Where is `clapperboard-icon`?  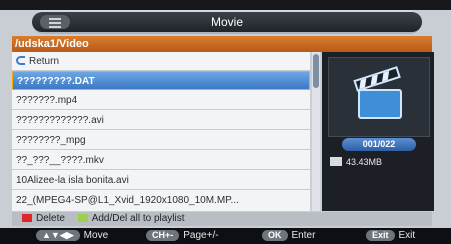
clapperboard-icon is located at coordinates (377, 92).